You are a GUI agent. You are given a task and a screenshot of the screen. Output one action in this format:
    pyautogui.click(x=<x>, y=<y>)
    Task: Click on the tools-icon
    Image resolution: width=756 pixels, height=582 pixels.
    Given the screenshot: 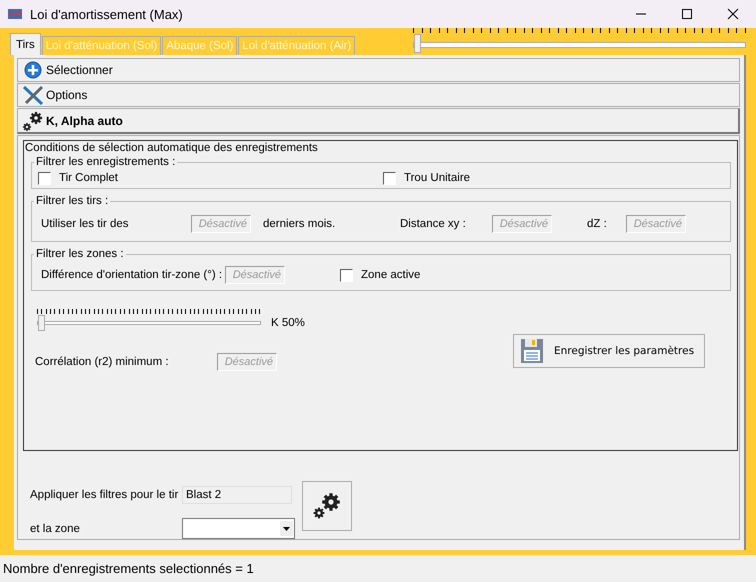 What is the action you would take?
    pyautogui.click(x=33, y=95)
    